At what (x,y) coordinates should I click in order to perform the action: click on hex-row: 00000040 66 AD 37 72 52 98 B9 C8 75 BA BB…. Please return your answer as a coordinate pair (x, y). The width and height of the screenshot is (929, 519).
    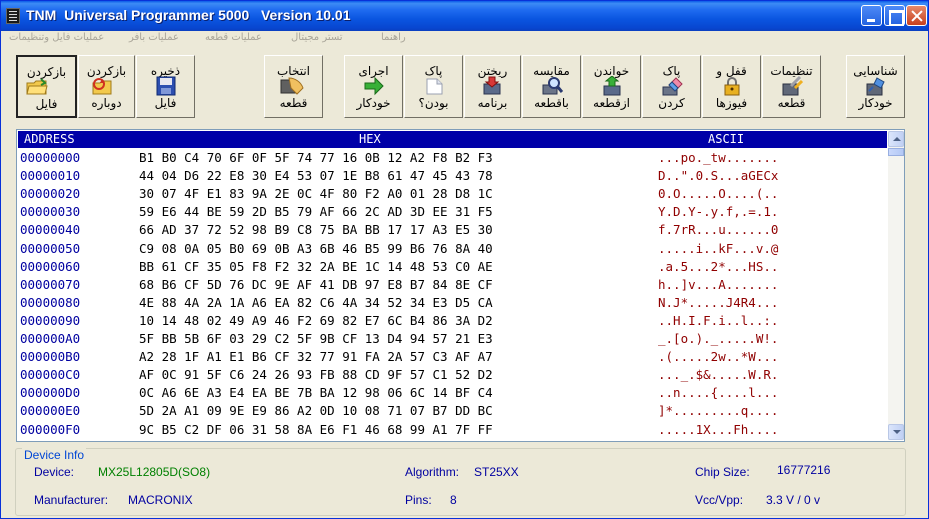
    Looking at the image, I should click on (452, 230).